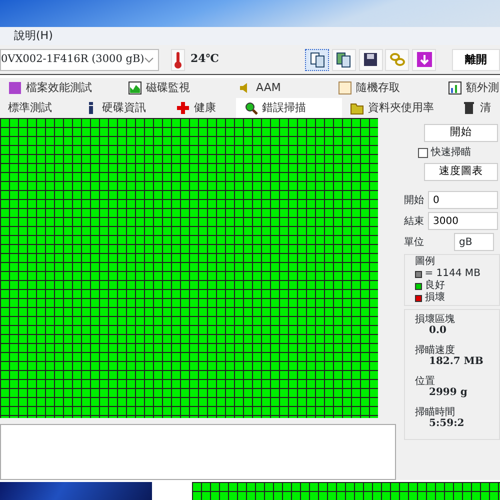 This screenshot has height=500, width=500. What do you see at coordinates (459, 152) in the screenshot?
I see `quick-scan-checkbox: 快速掃瞄` at bounding box center [459, 152].